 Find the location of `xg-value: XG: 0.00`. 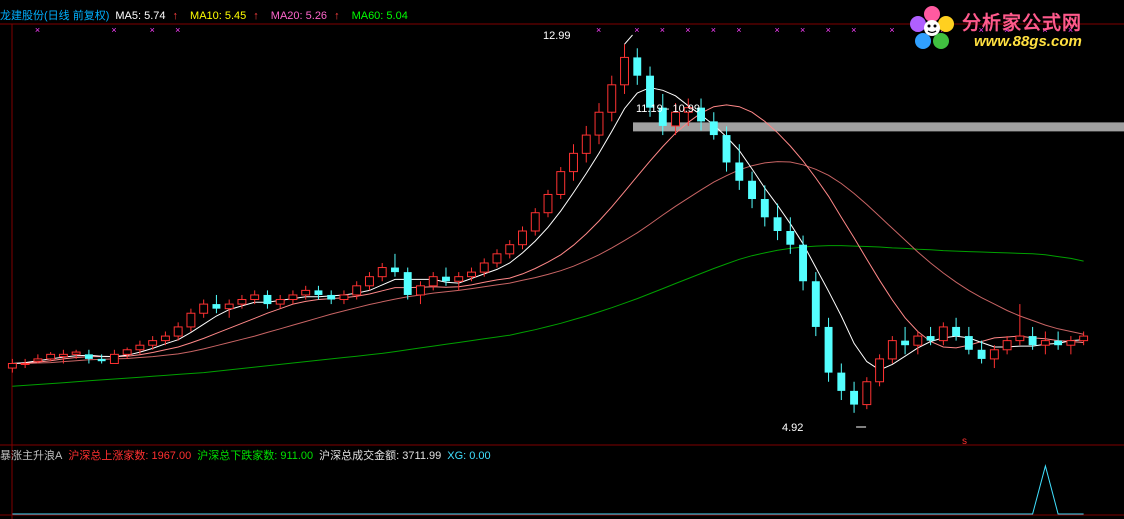

xg-value: XG: 0.00 is located at coordinates (469, 456).